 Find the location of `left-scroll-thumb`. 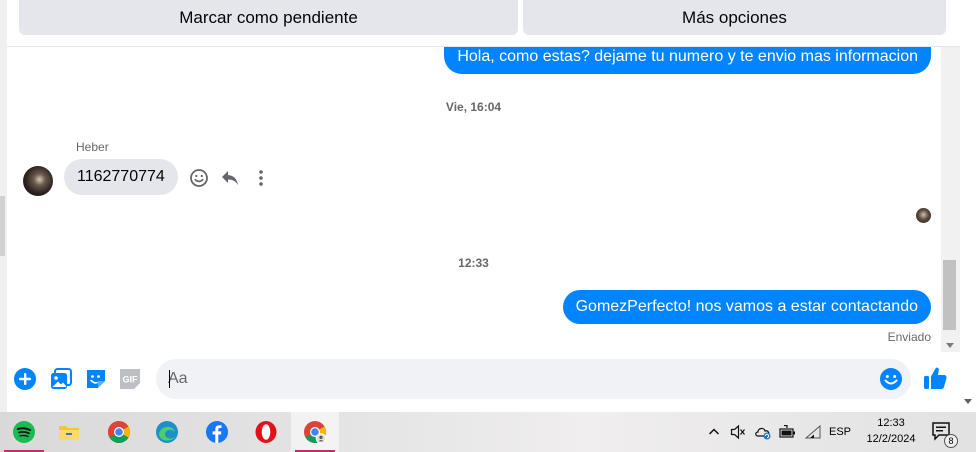

left-scroll-thumb is located at coordinates (2, 226).